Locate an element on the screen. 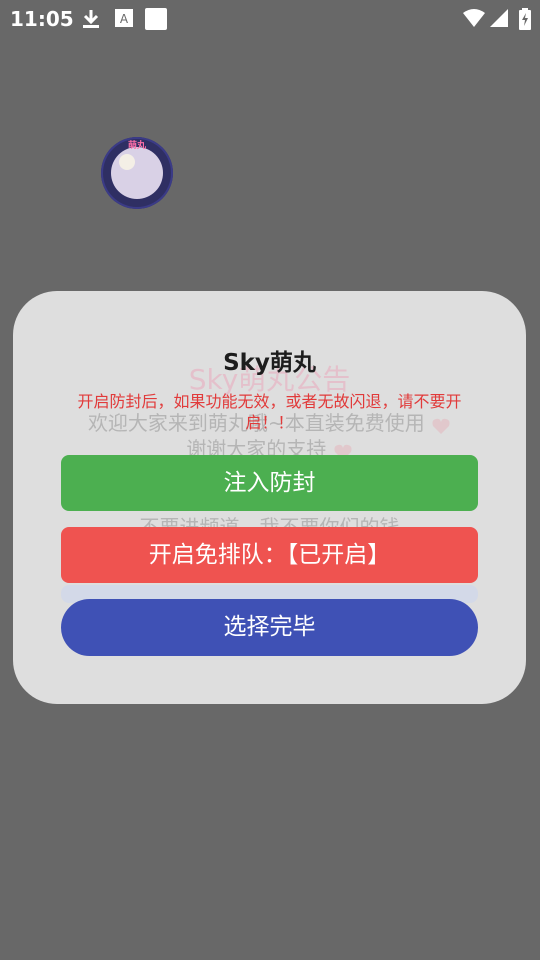 The height and width of the screenshot is (960, 540). app-logo: 萌丸 is located at coordinates (137, 173).